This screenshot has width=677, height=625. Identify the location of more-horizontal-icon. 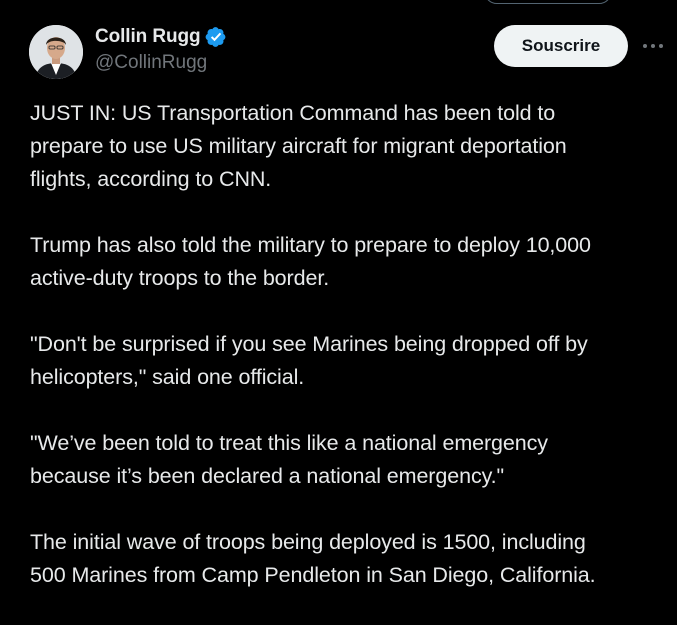
(653, 46).